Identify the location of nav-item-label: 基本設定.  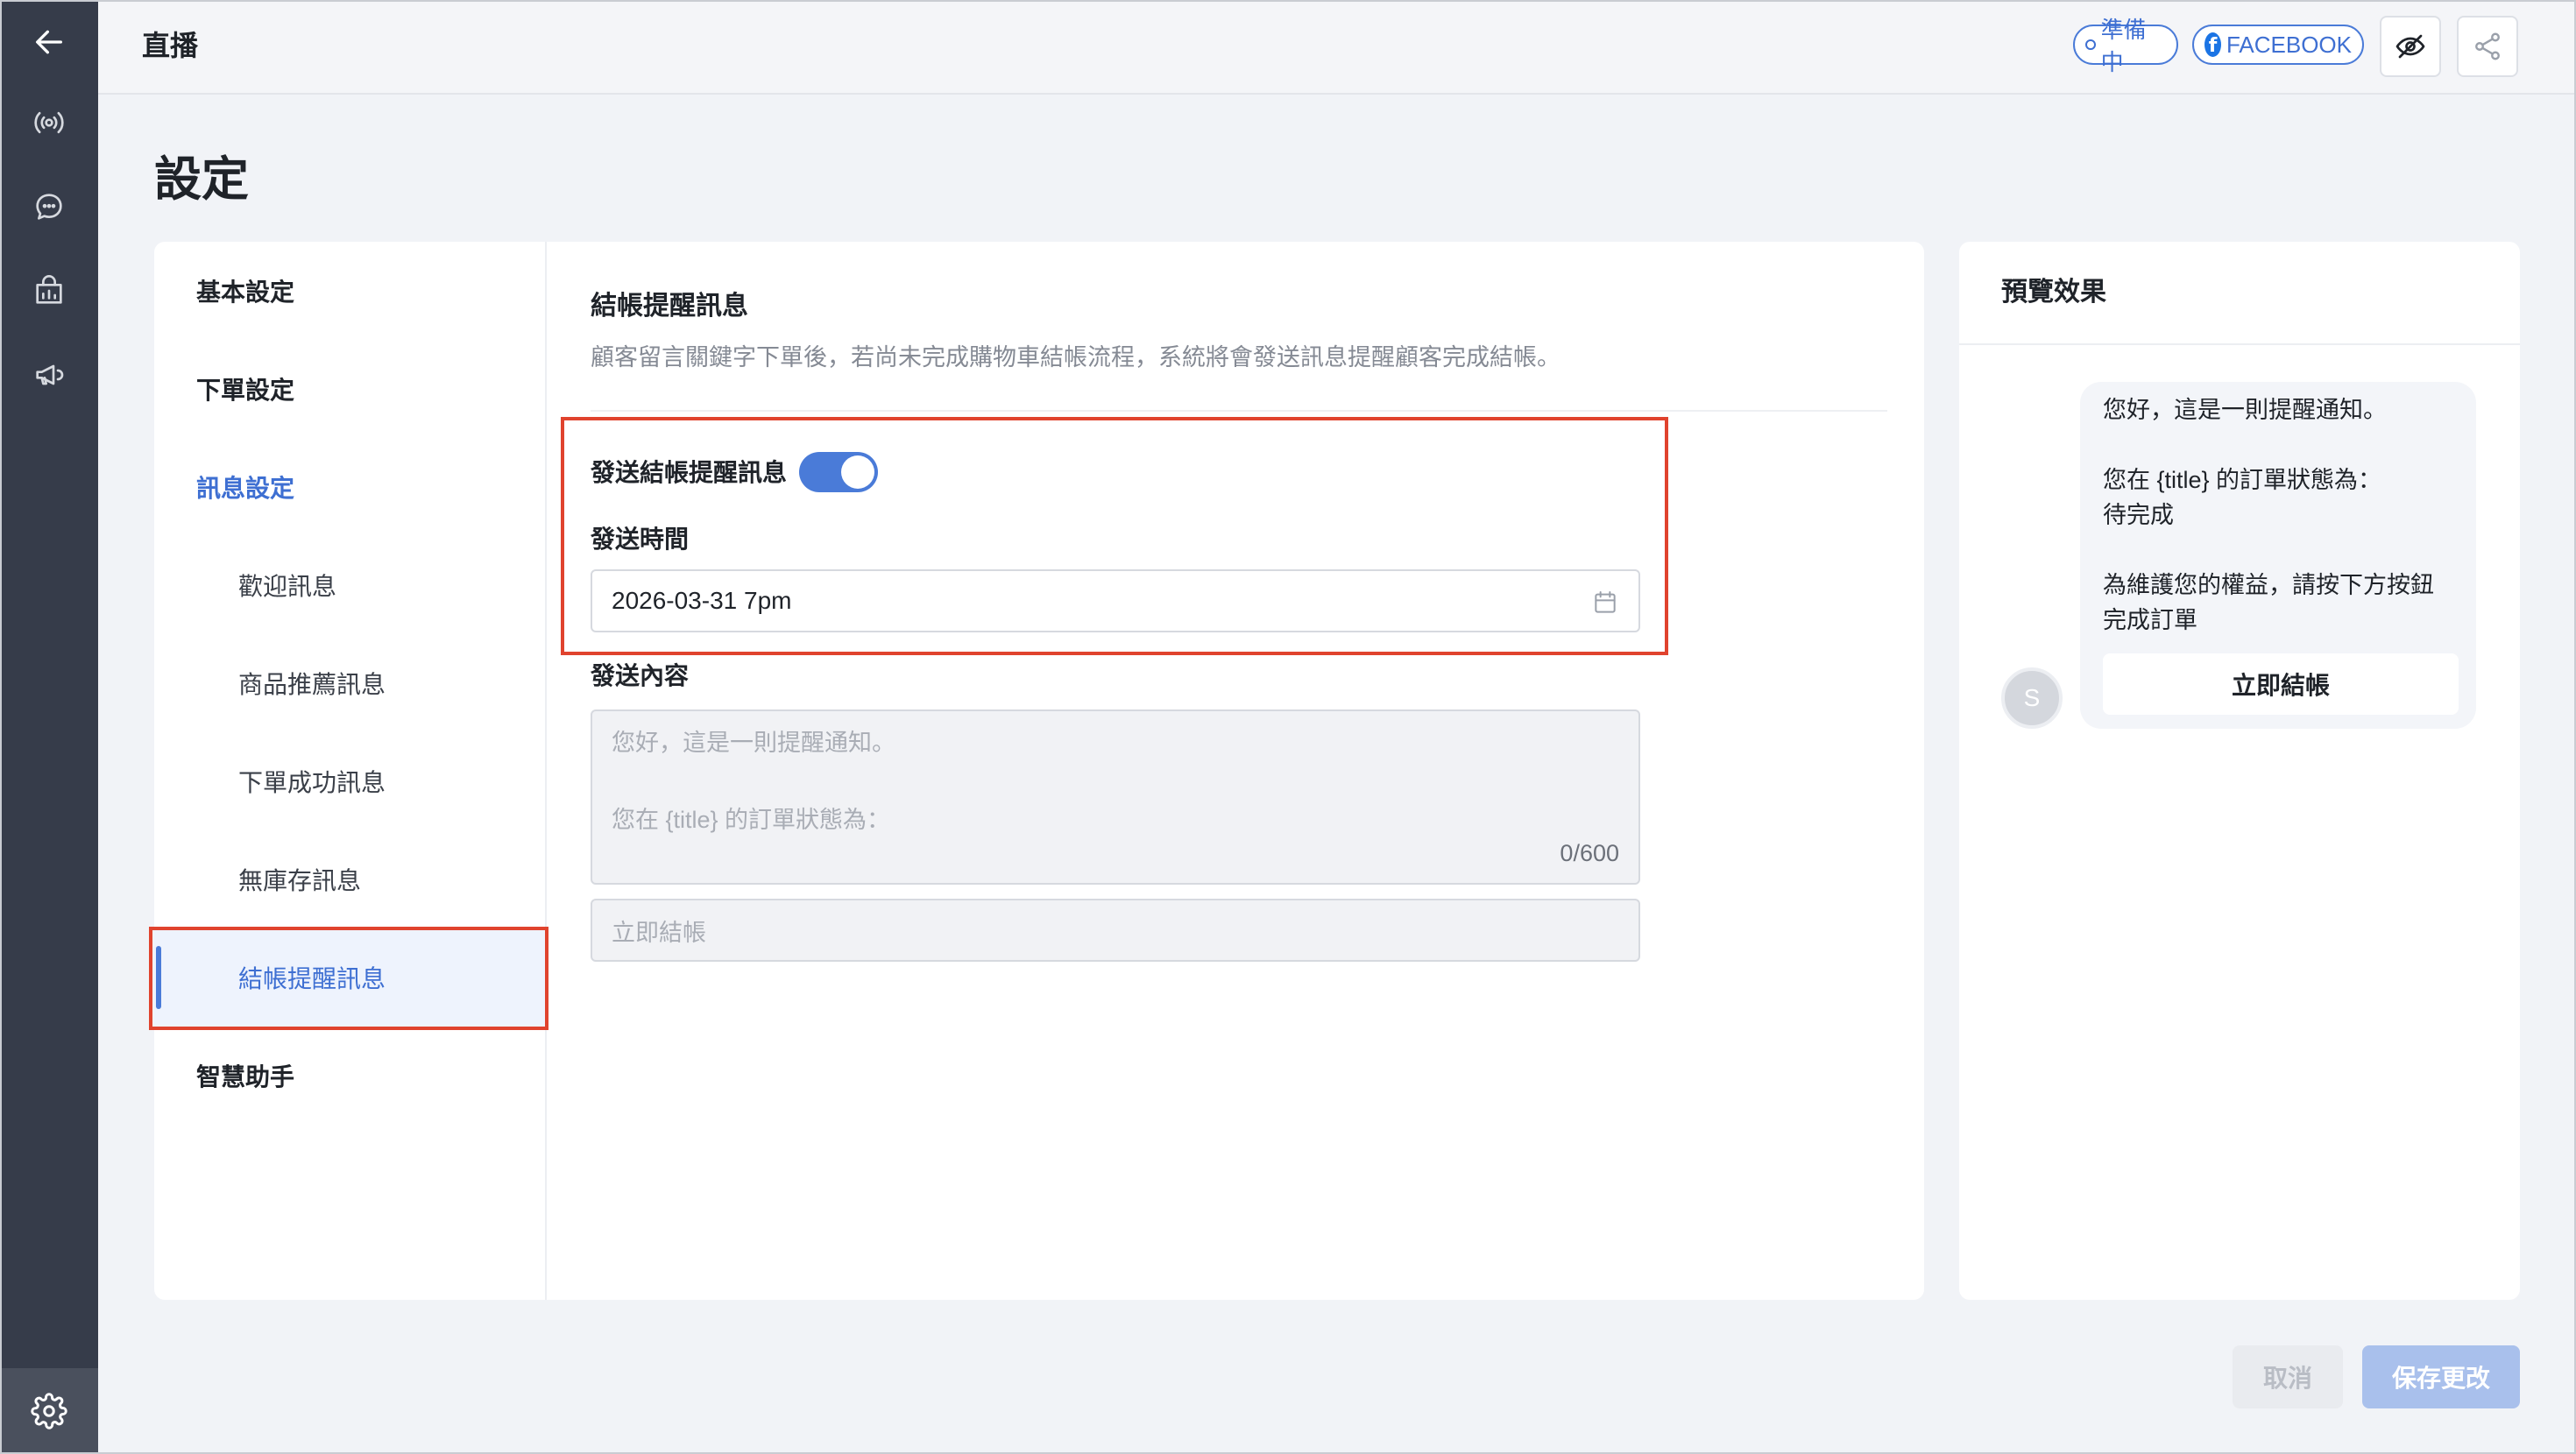
(245, 292).